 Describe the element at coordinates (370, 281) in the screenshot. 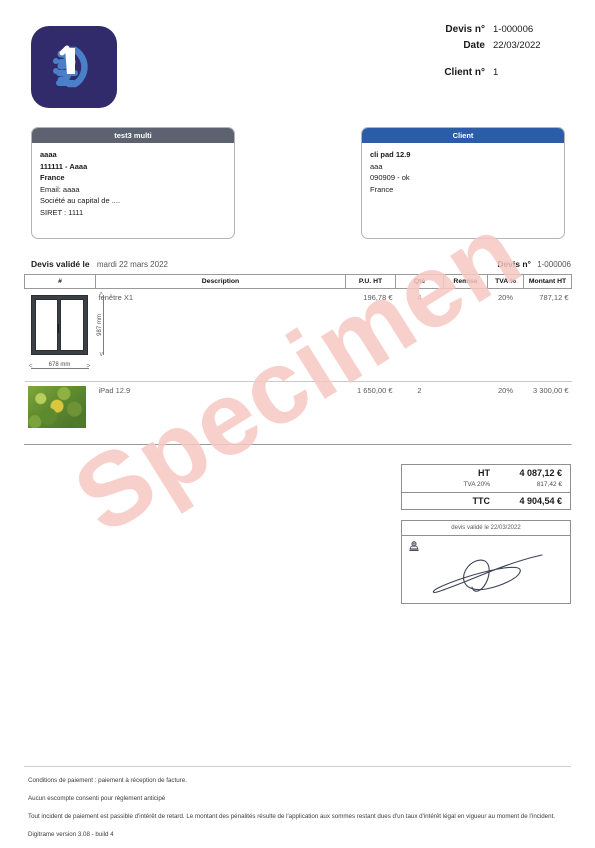

I see `th-unit-price: P.U. HT` at that location.